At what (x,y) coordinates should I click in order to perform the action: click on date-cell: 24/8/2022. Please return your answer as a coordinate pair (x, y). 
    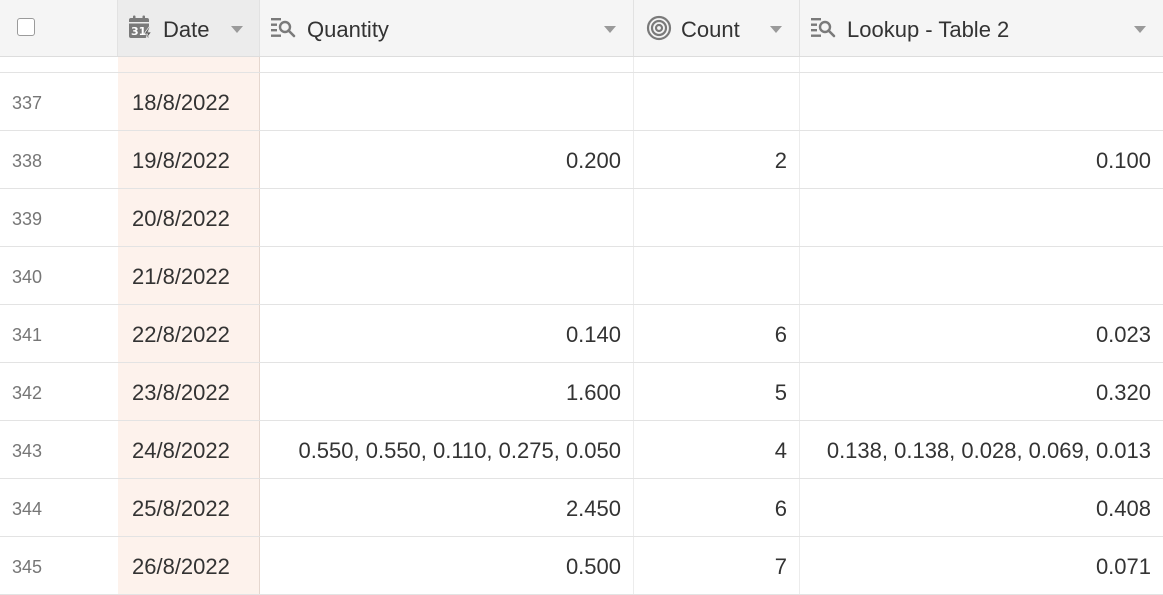
    Looking at the image, I should click on (189, 449).